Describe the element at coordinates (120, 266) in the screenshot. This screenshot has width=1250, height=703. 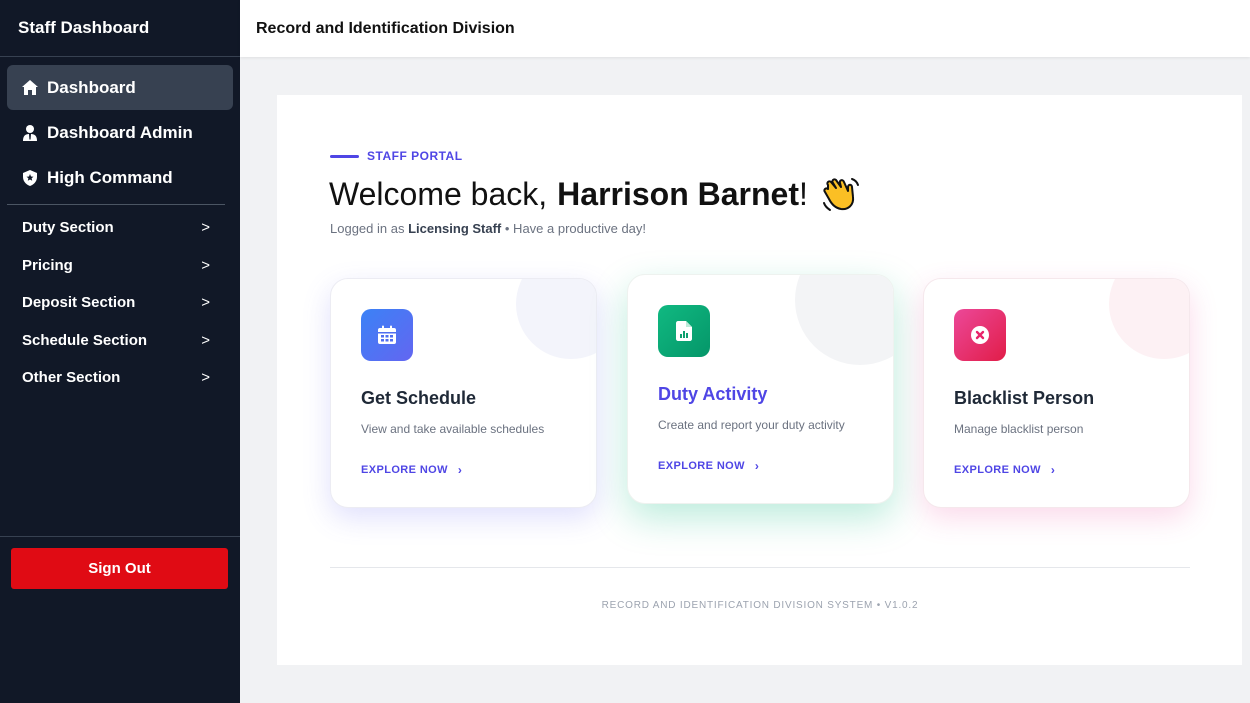
I see `sidebar-item-pricing: Pricing >` at that location.